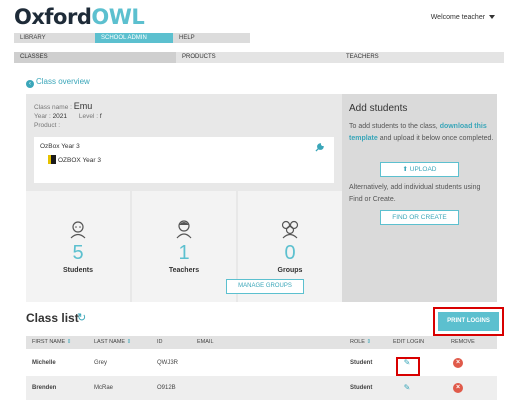 This screenshot has width=505, height=410. What do you see at coordinates (95, 57) in the screenshot?
I see `tab-classes: CLASSES` at bounding box center [95, 57].